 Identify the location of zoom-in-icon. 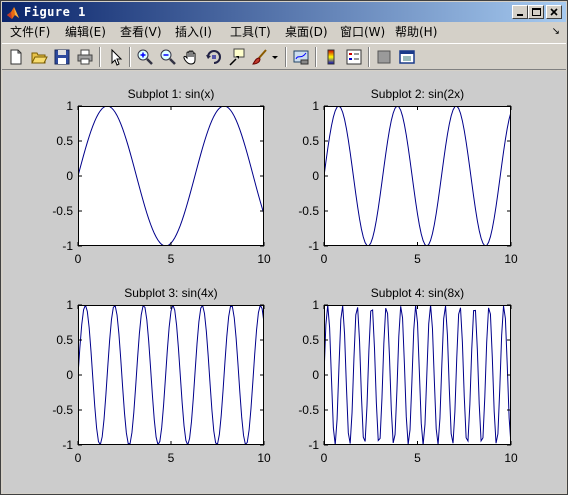
(145, 57).